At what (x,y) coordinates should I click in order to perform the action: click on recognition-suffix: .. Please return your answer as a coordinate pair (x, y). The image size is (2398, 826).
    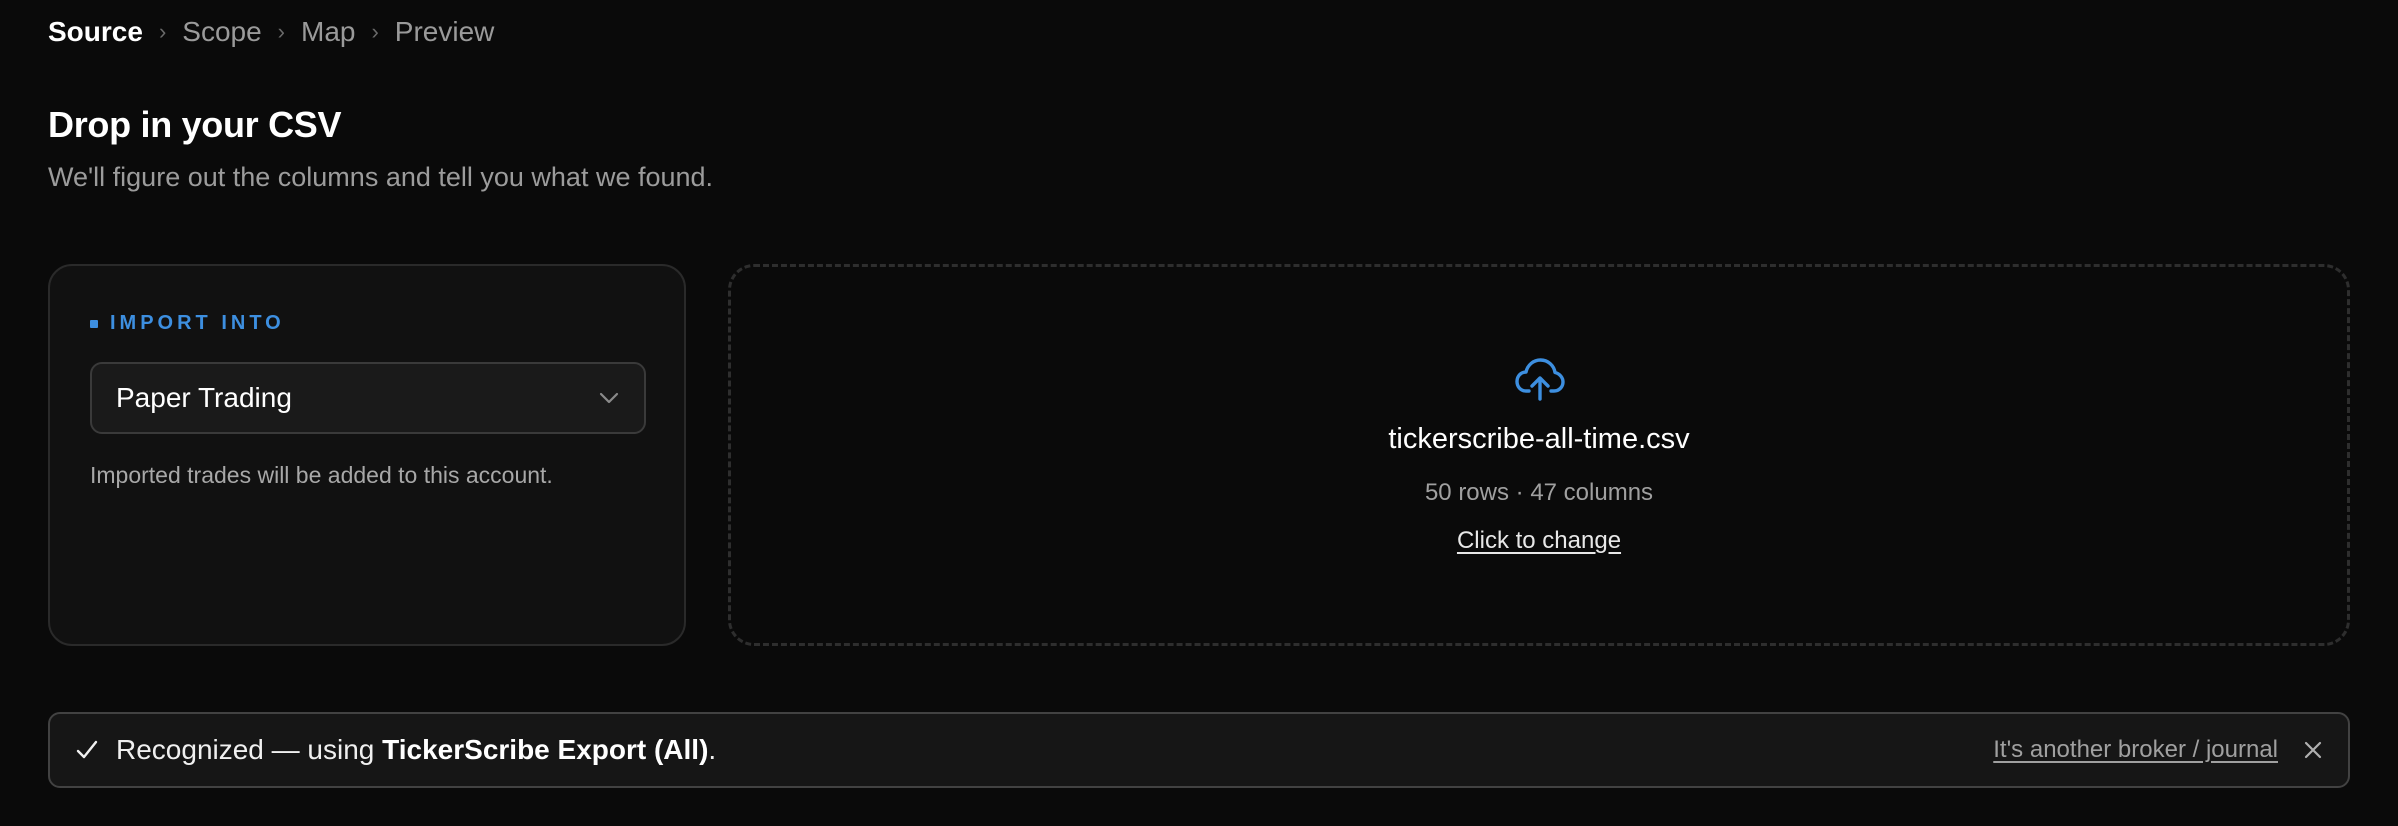
    Looking at the image, I should click on (712, 749).